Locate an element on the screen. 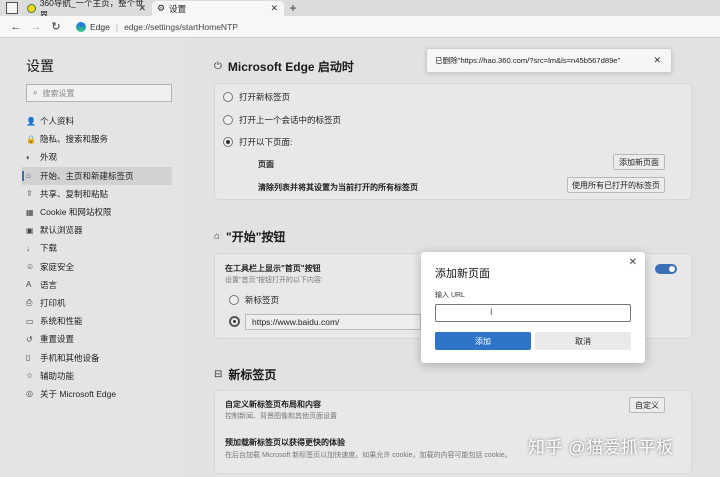 The height and width of the screenshot is (477, 720). sidebar-item-label: 手机和其他设备 is located at coordinates (70, 357).